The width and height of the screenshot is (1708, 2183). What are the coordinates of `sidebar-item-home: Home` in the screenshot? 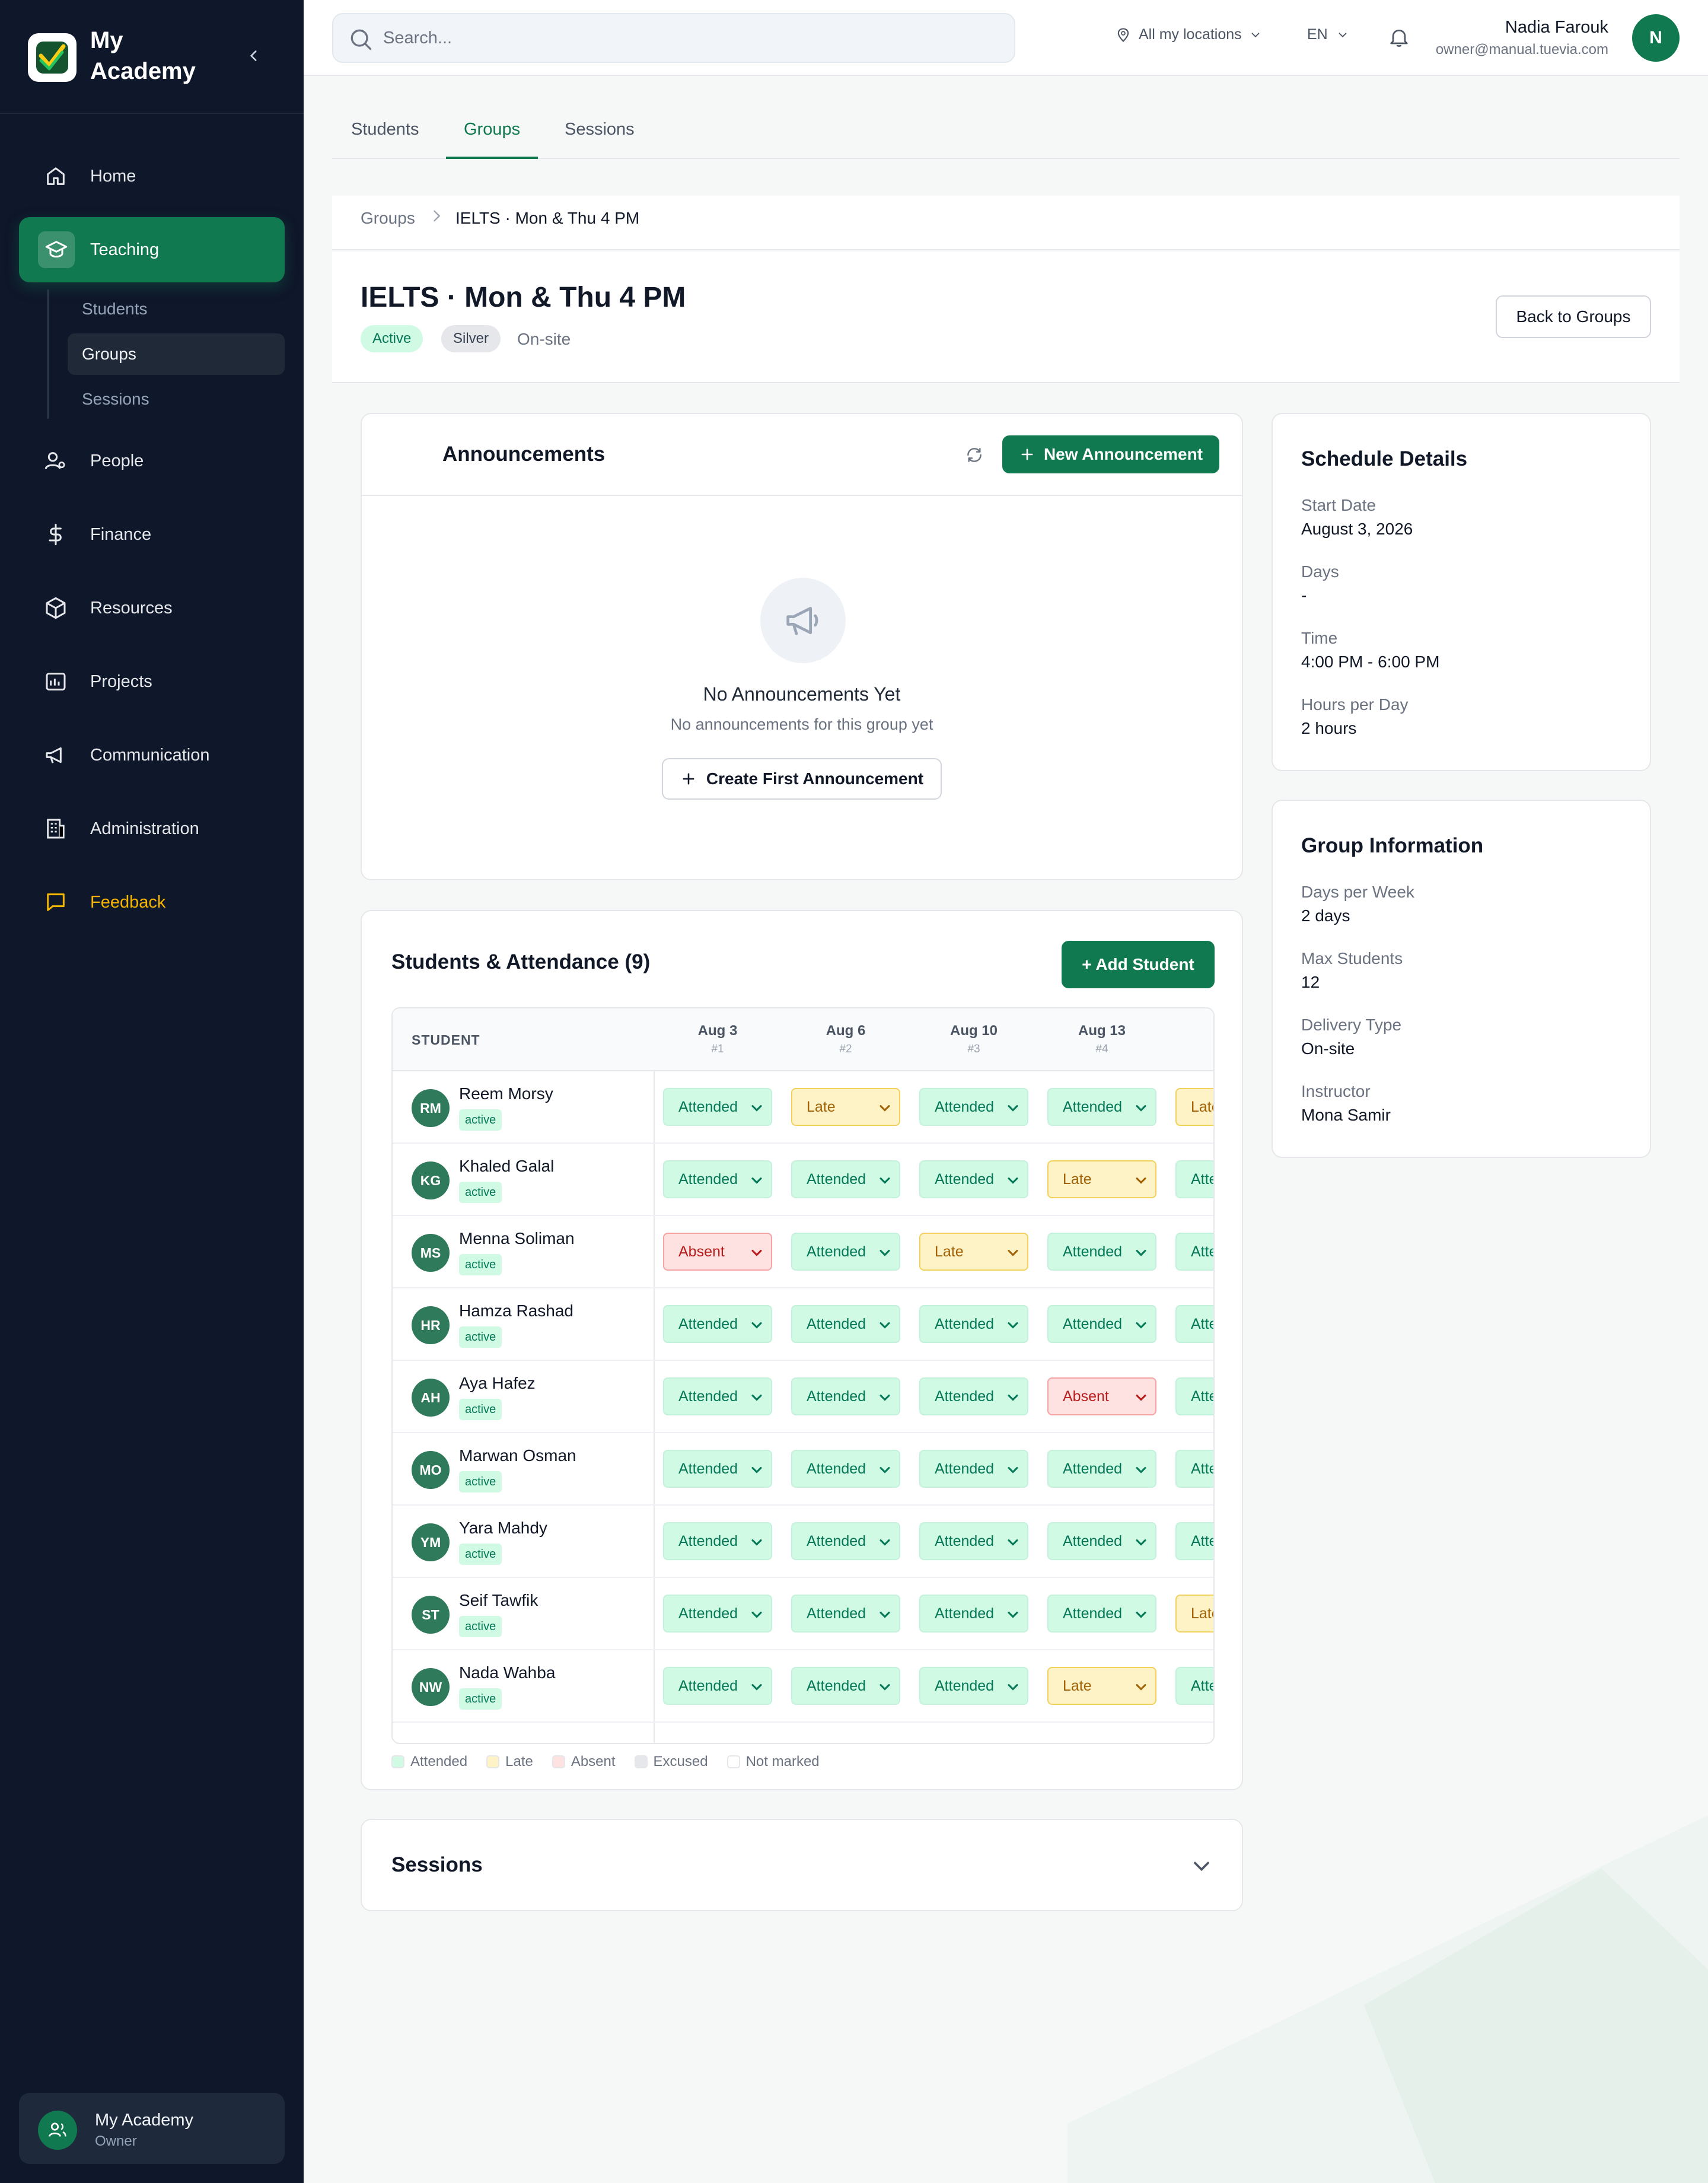 It's located at (152, 176).